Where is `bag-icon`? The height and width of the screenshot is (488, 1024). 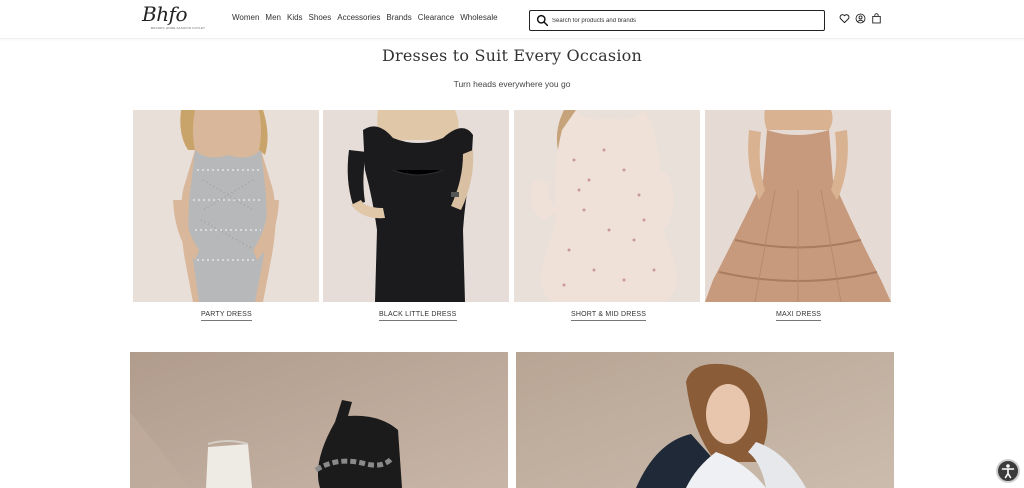
bag-icon is located at coordinates (876, 18).